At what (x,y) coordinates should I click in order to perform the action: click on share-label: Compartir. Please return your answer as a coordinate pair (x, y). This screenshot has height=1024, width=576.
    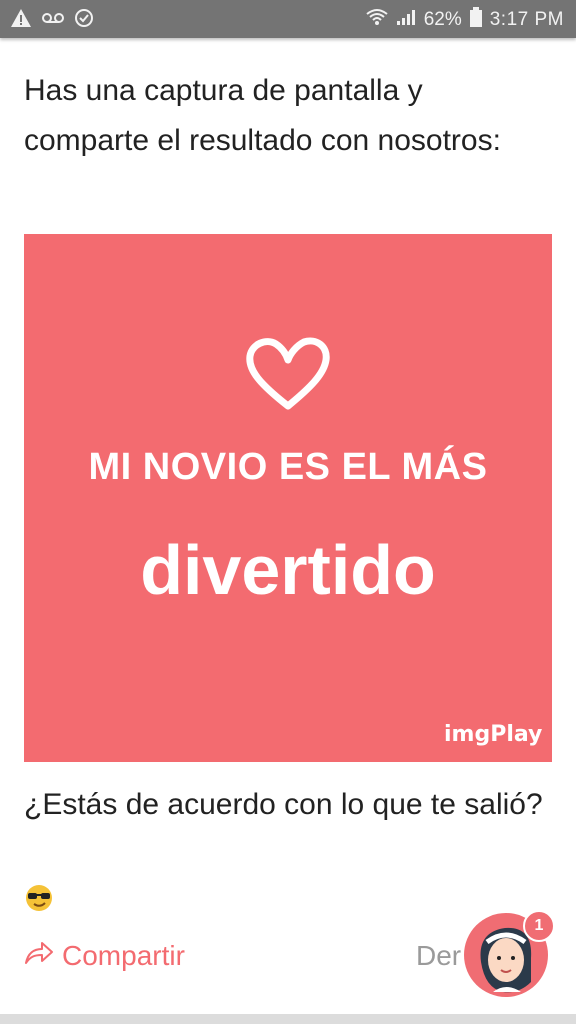
    Looking at the image, I should click on (123, 955).